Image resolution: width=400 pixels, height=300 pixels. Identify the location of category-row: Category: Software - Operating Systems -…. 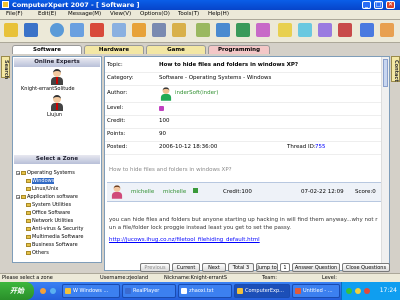
(247, 79).